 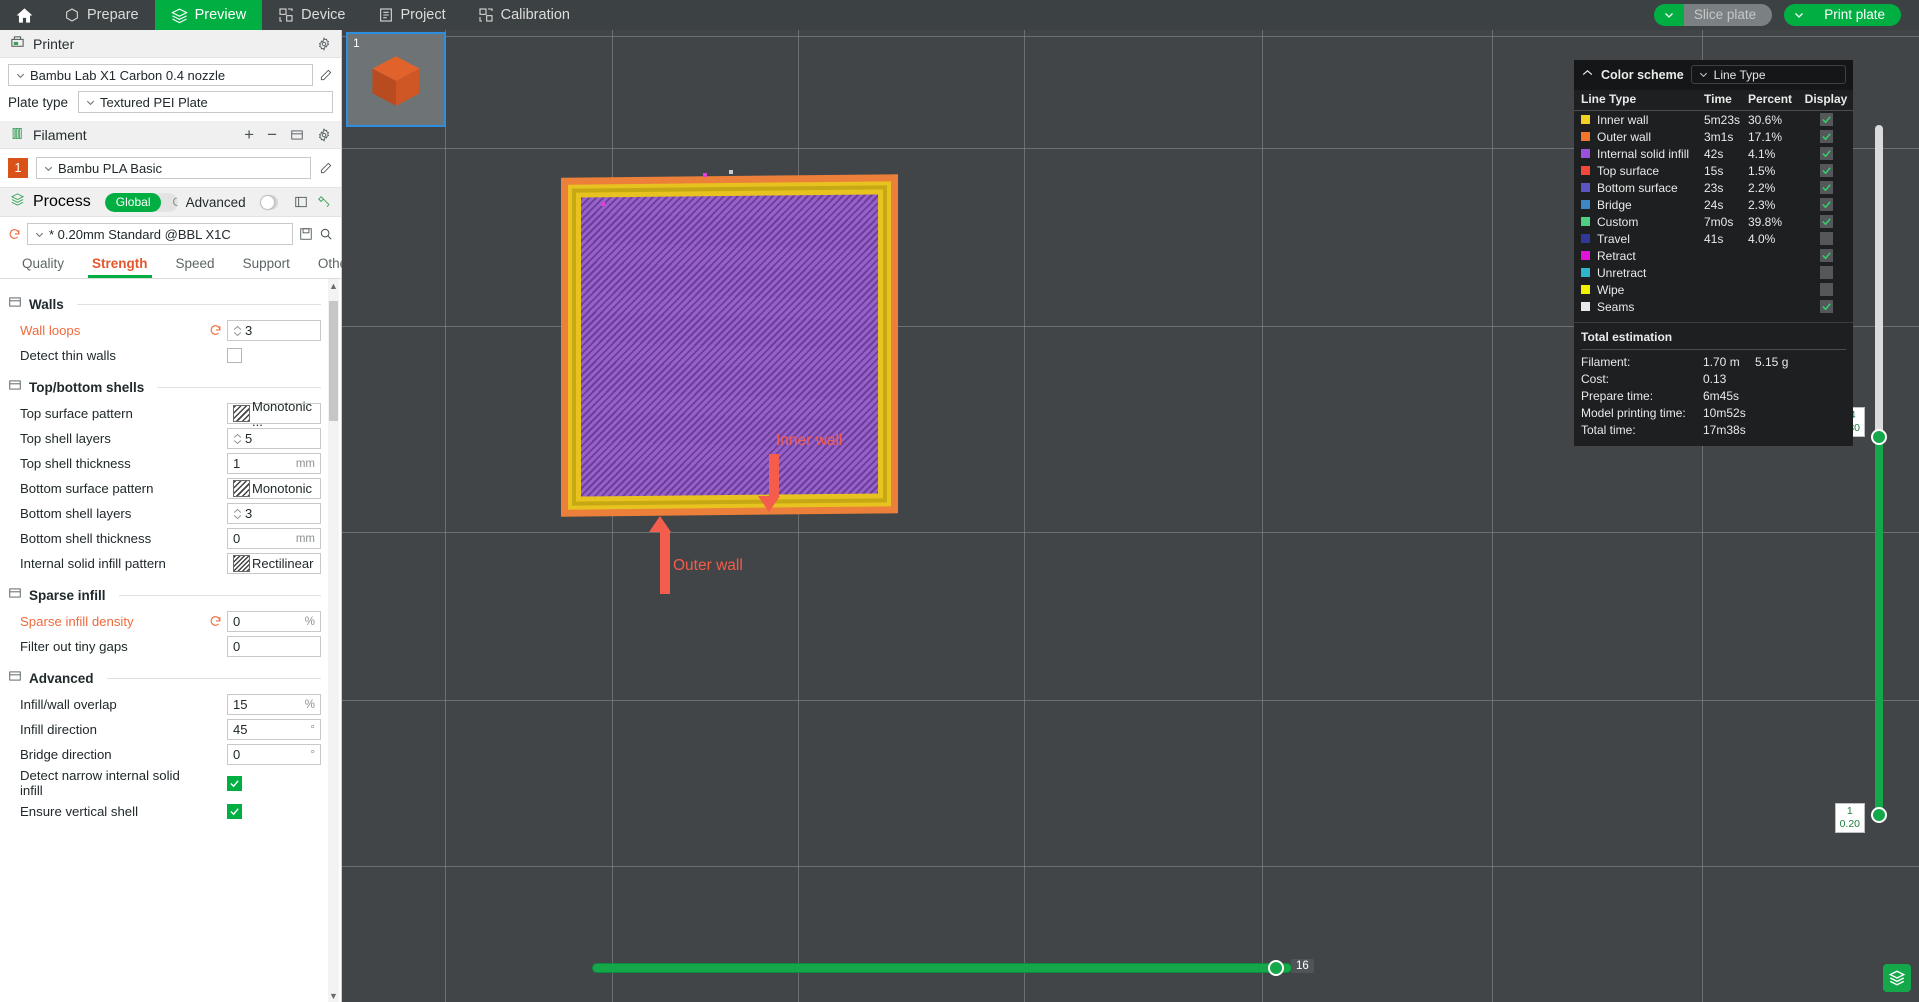 I want to click on chevron-up-icon, so click(x=1587, y=75).